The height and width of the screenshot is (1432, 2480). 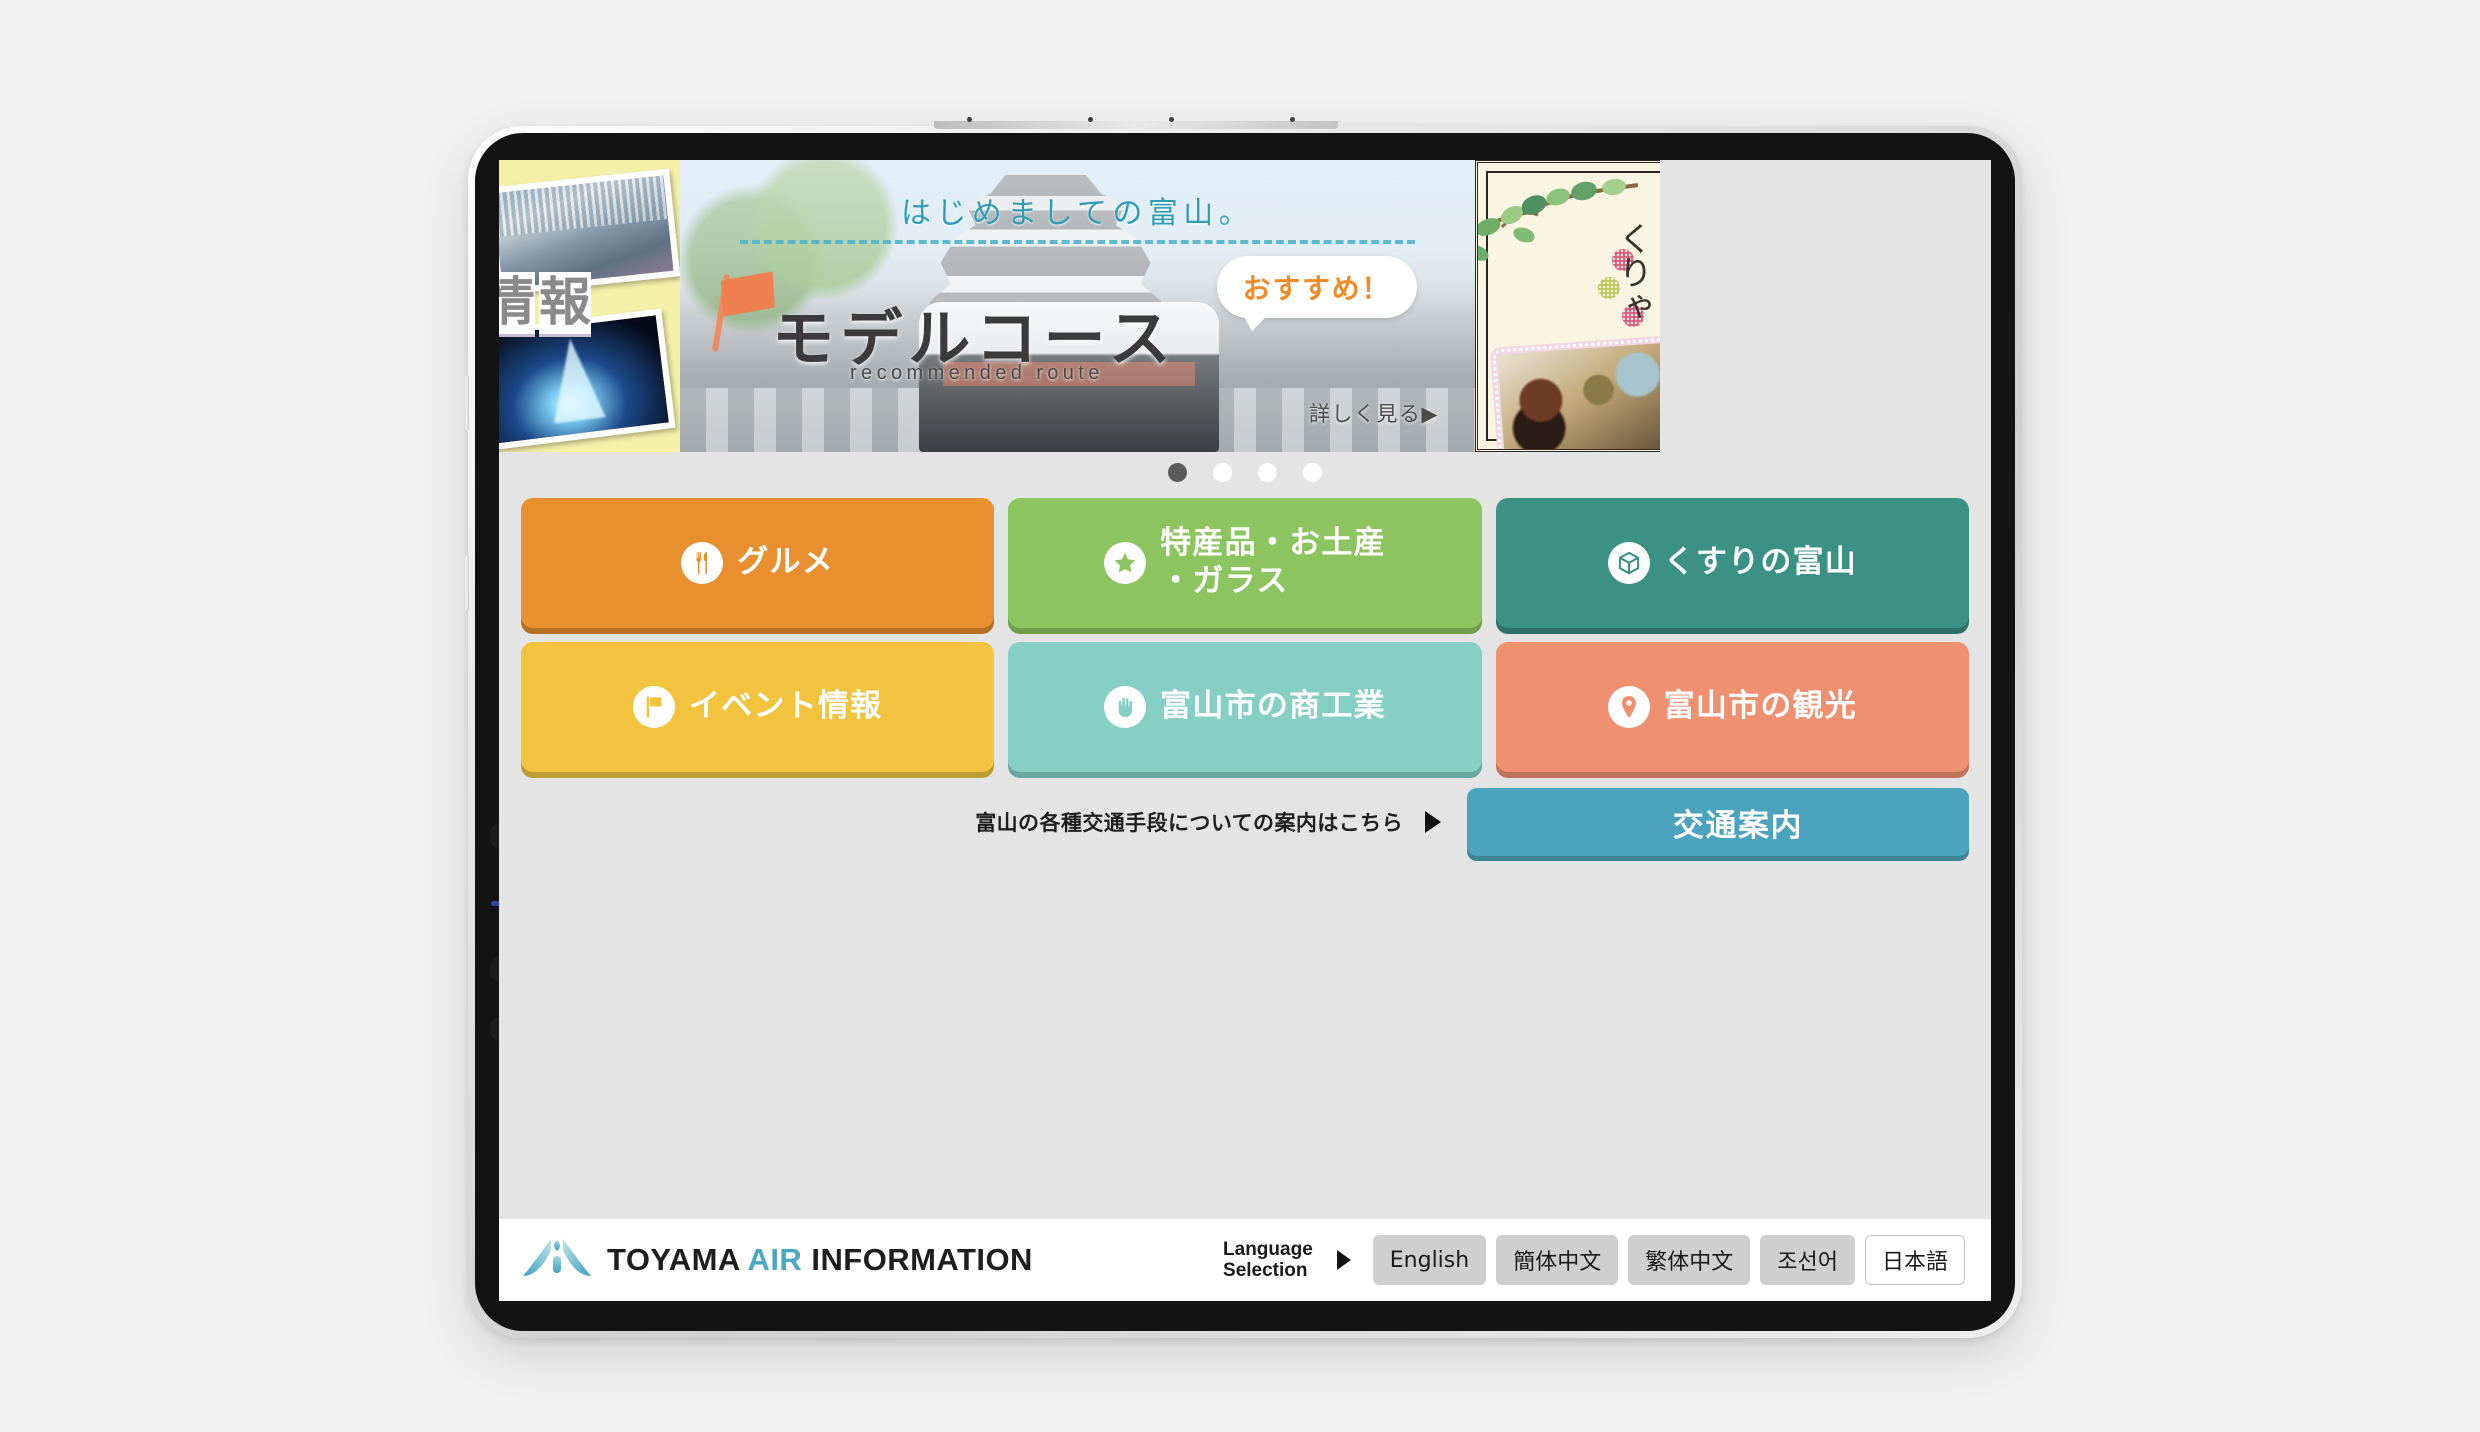 I want to click on brand-air: AIR, so click(x=775, y=1259).